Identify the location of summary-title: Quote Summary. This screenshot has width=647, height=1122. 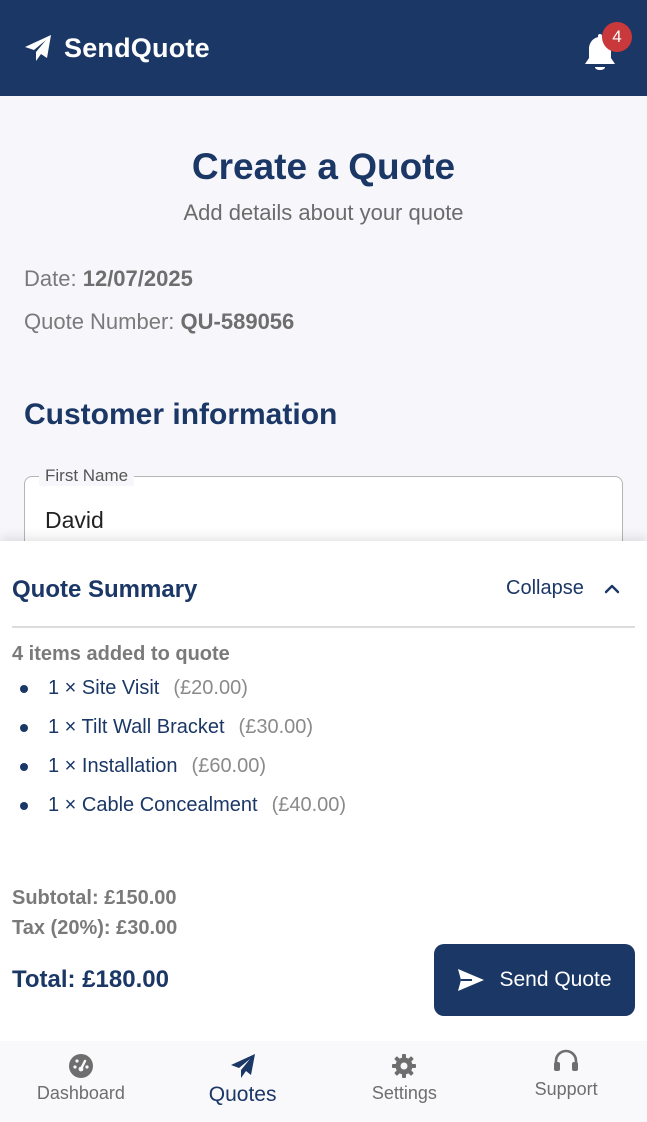
(105, 589).